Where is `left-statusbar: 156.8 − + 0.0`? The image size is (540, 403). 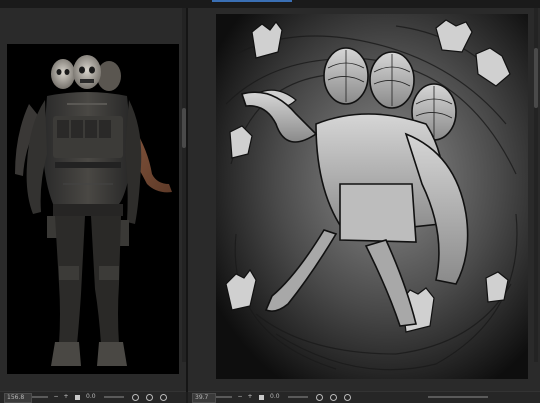 left-statusbar: 156.8 − + 0.0 is located at coordinates (93, 397).